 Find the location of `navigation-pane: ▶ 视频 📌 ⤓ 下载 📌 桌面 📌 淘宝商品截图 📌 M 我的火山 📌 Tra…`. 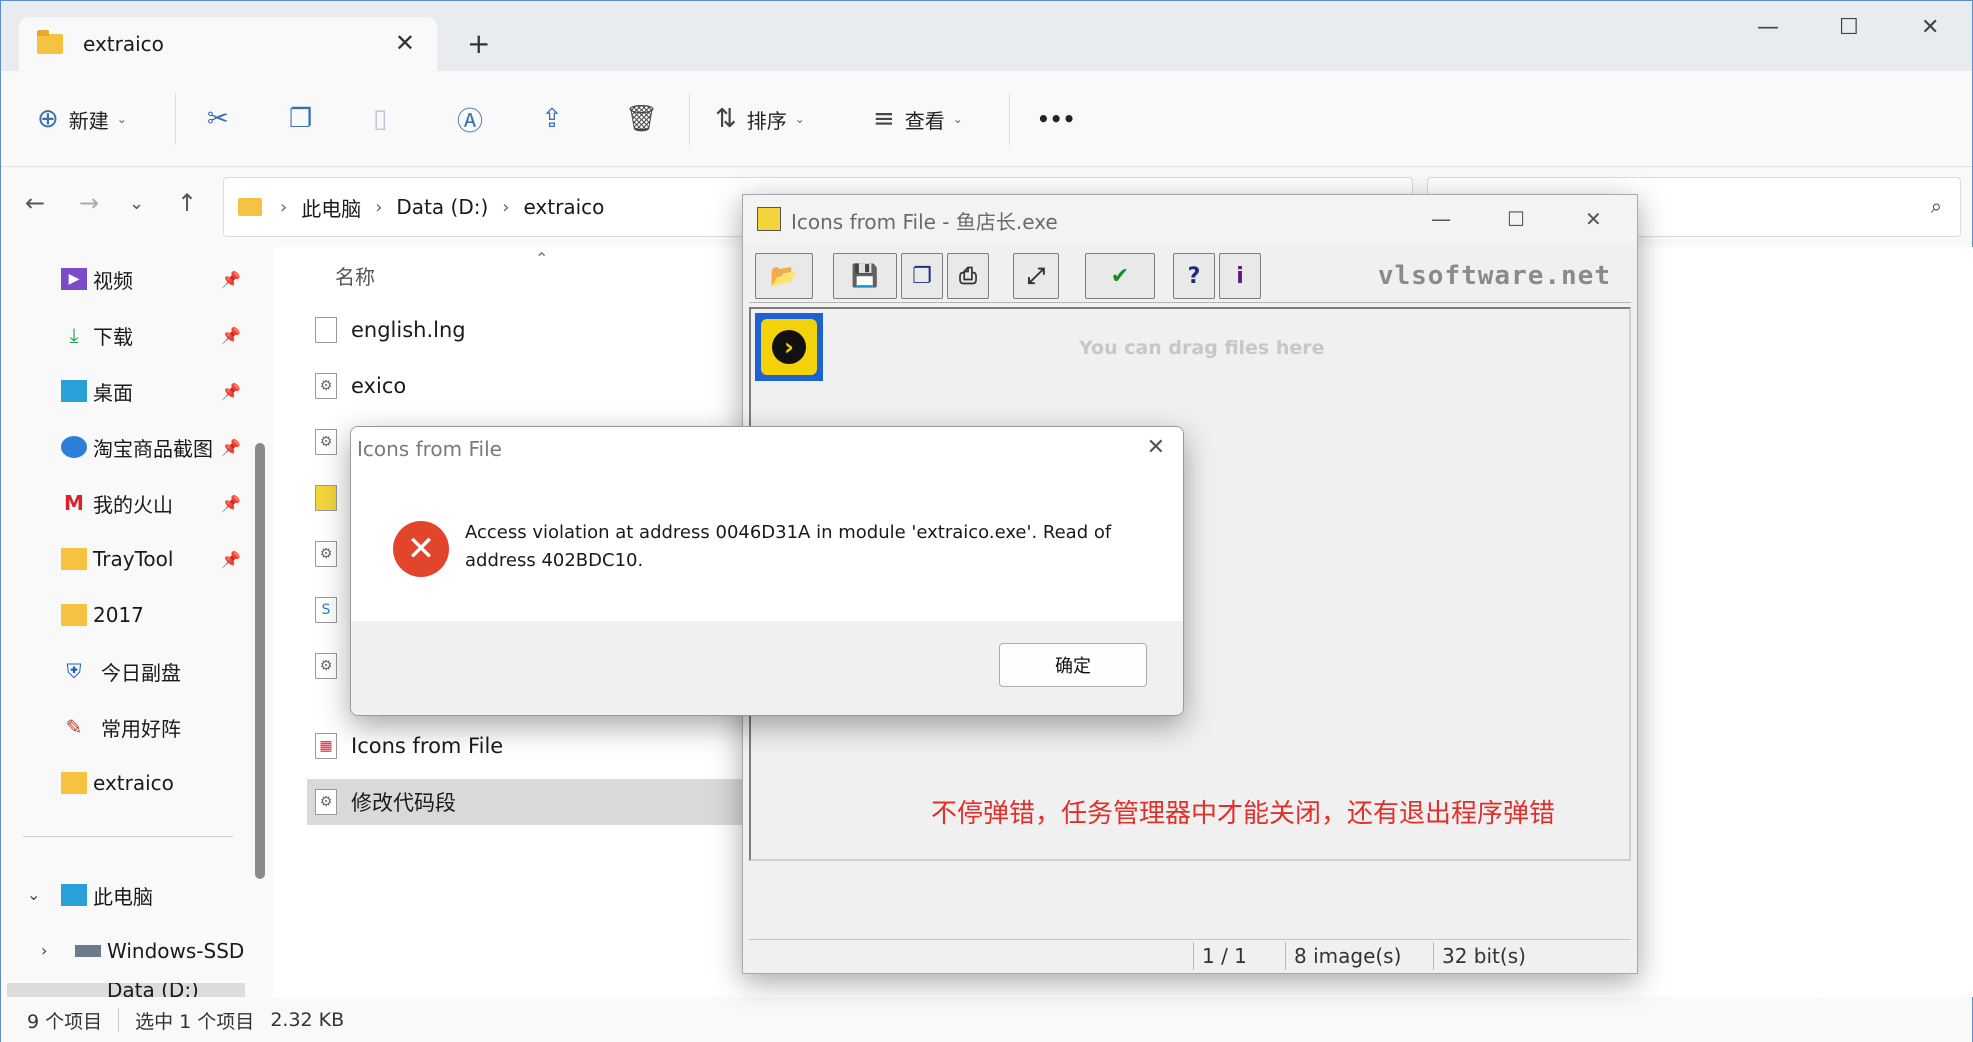

navigation-pane: ▶ 视频 📌 ⤓ 下载 📌 桌面 📌 淘宝商品截图 📌 M 我的火山 📌 Tra… is located at coordinates (137, 622).